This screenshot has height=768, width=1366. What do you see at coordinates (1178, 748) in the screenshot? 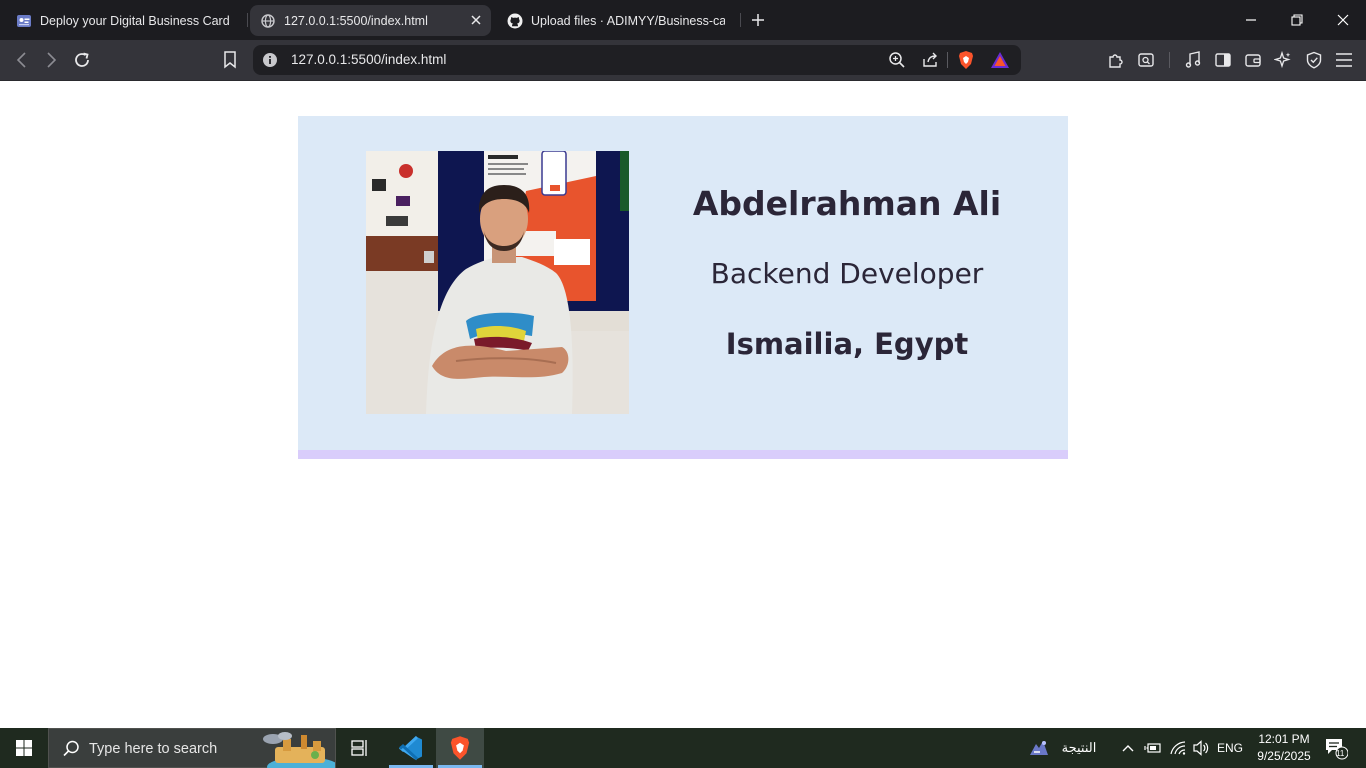
I see `wifi-icon` at bounding box center [1178, 748].